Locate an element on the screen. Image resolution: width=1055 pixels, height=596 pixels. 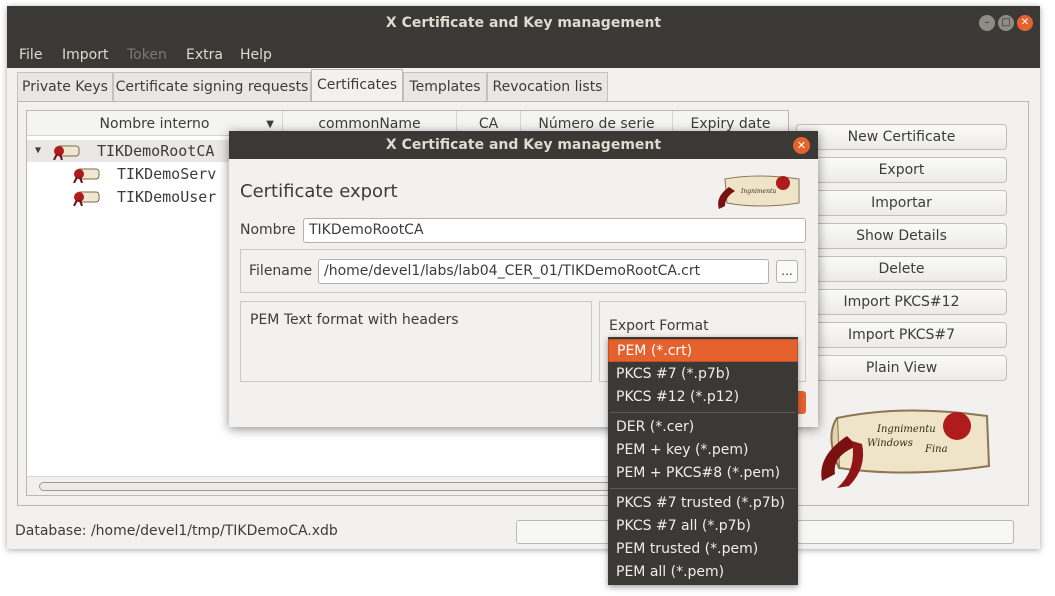
dialog-heading: Certificate export is located at coordinates (319, 191).